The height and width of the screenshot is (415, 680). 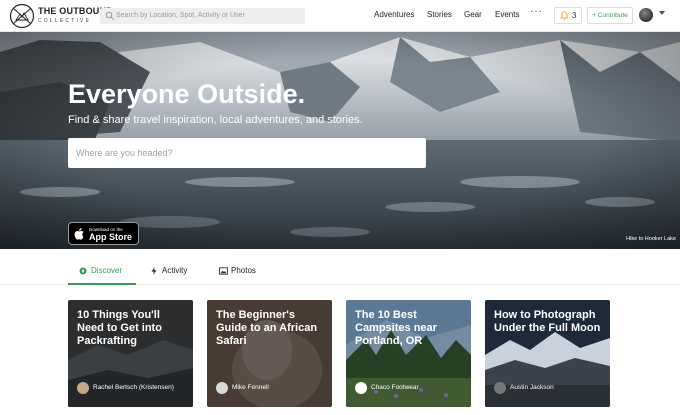 What do you see at coordinates (396, 328) in the screenshot?
I see `card-title: The 10 Best Campsites near Portland, OR` at bounding box center [396, 328].